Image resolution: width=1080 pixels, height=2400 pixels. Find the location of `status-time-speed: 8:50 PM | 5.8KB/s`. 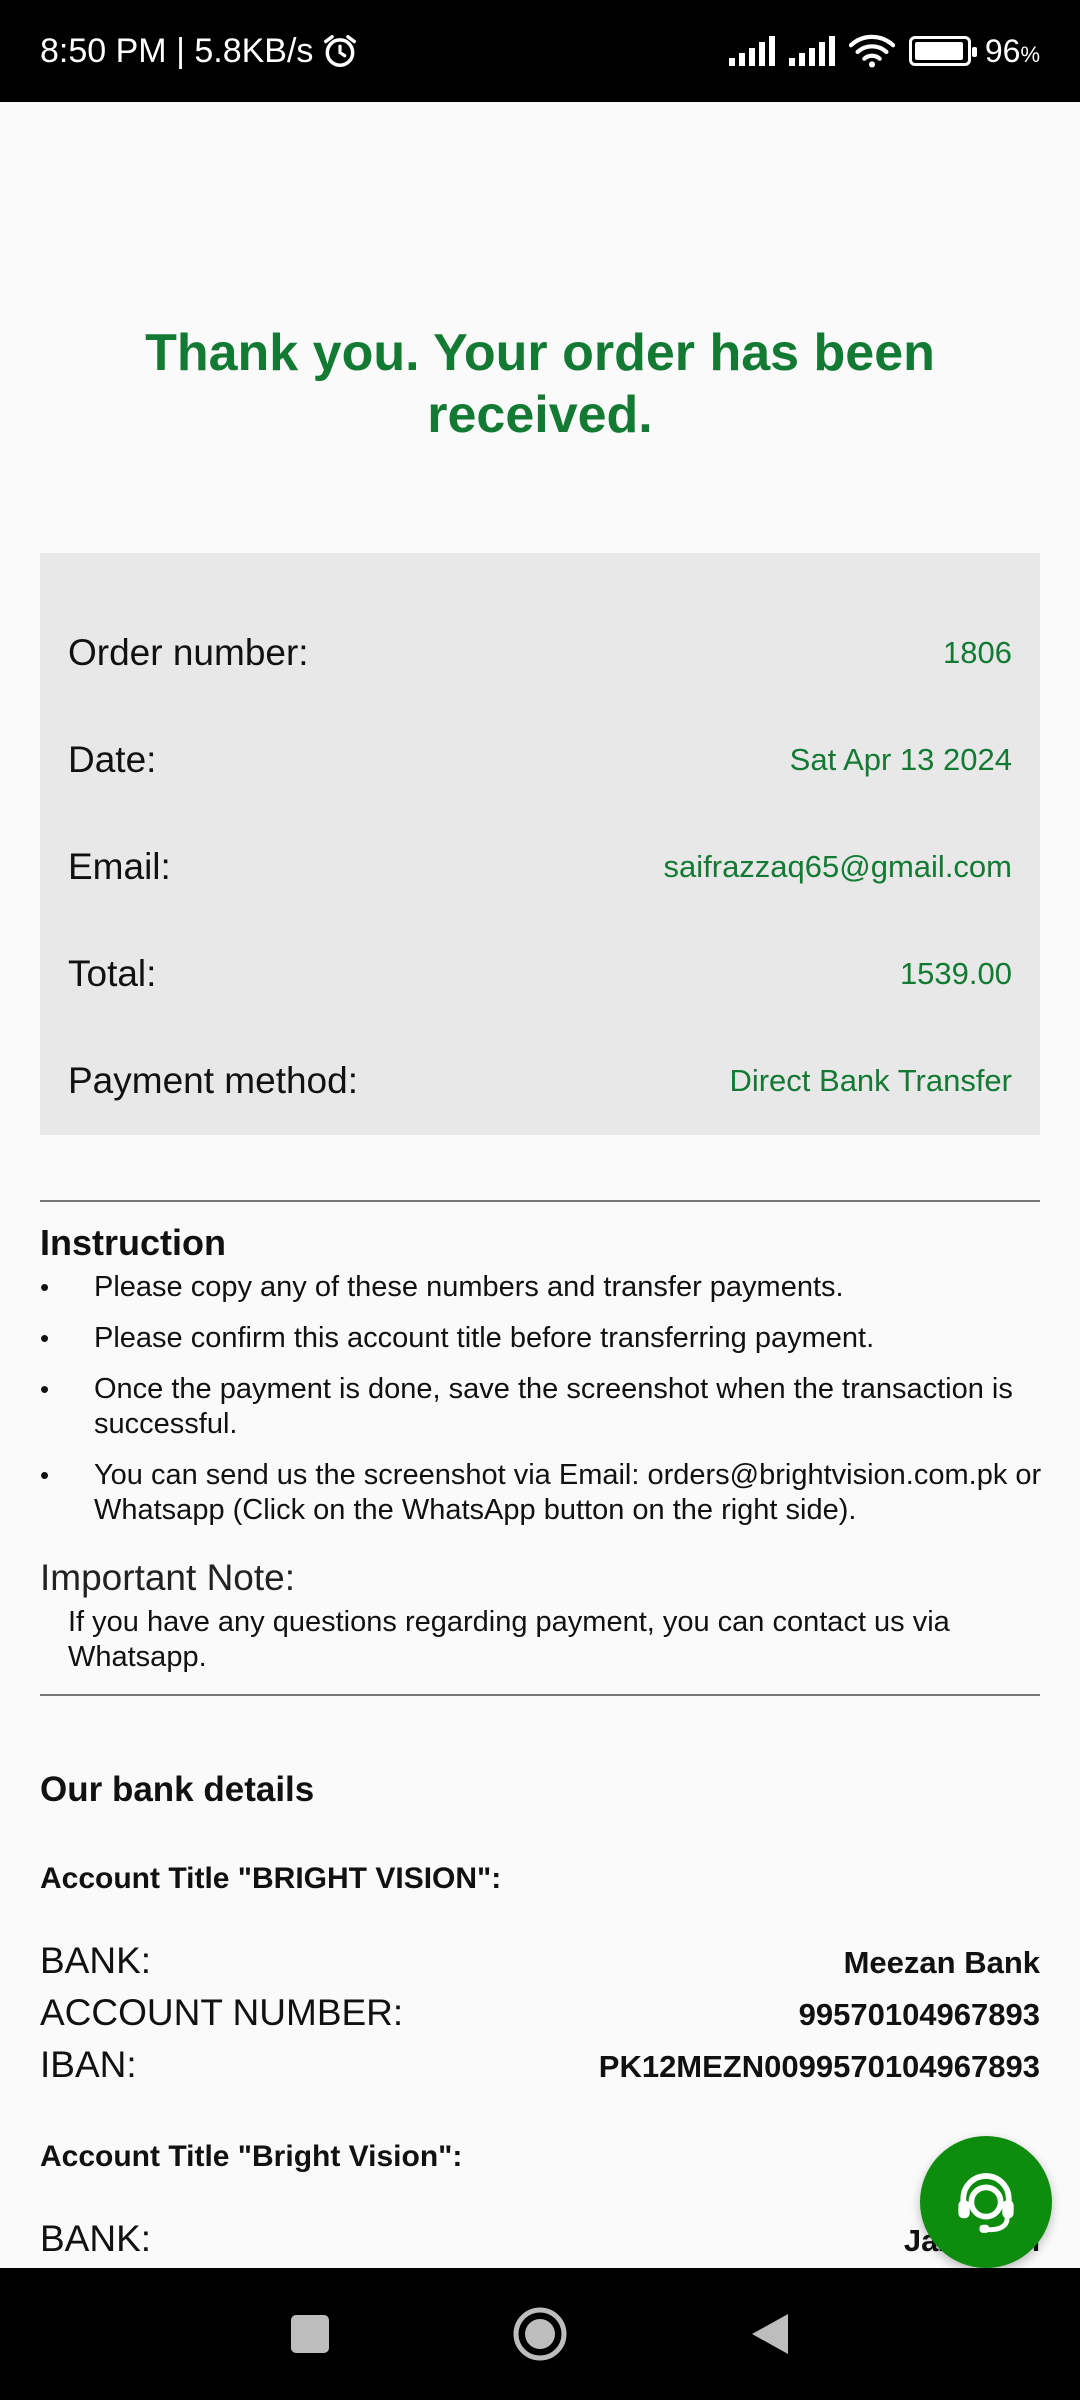

status-time-speed: 8:50 PM | 5.8KB/s is located at coordinates (177, 50).